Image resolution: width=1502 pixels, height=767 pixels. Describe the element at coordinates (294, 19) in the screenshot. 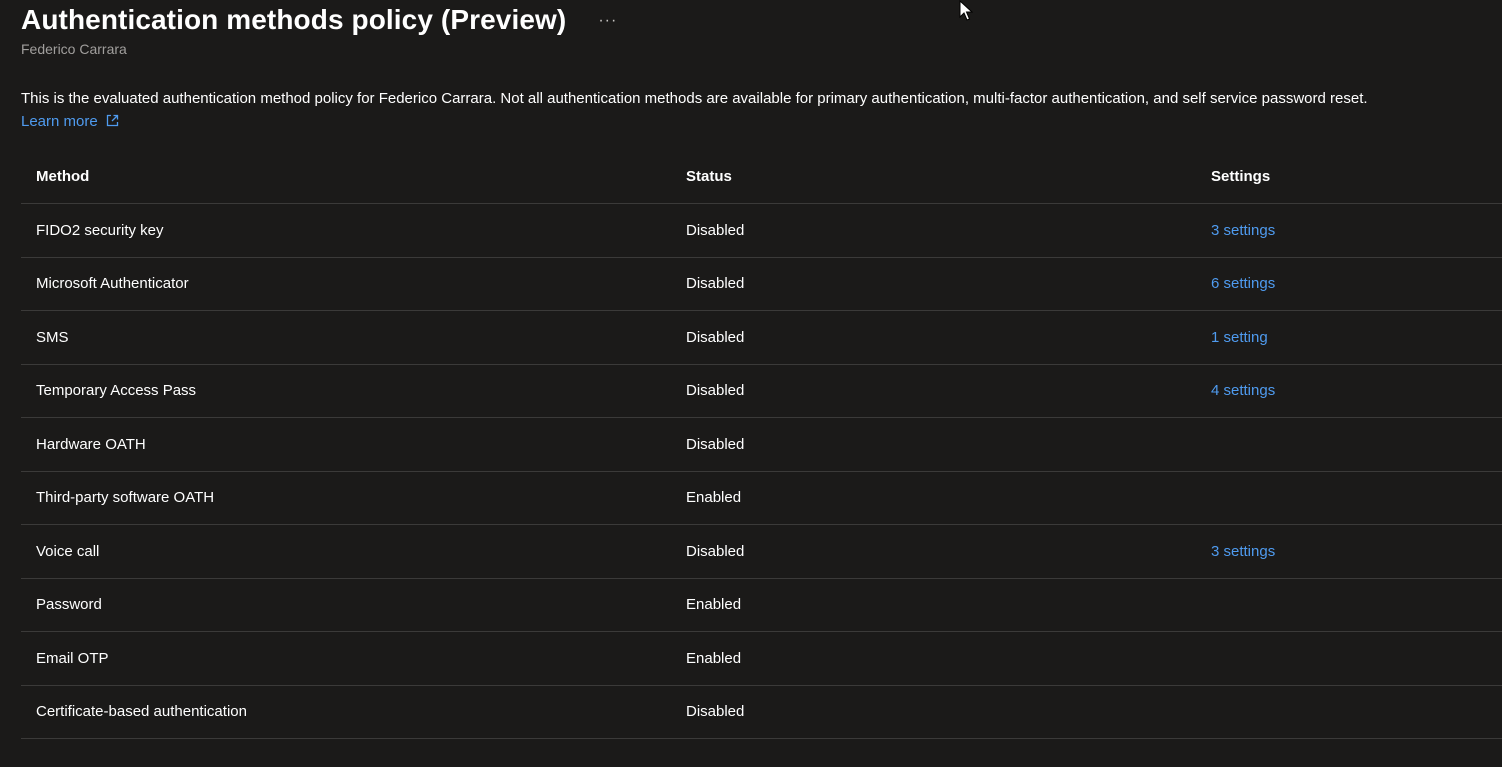

I see `page-title: Authentication methods policy (Preview)` at that location.